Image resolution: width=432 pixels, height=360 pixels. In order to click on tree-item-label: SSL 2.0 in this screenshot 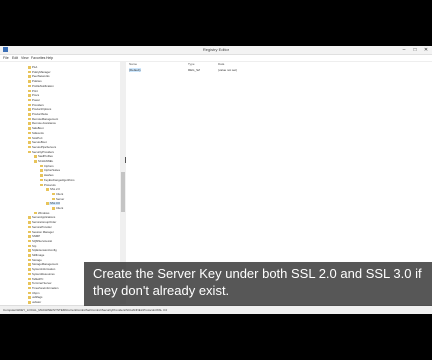, I will do `click(55, 189)`.